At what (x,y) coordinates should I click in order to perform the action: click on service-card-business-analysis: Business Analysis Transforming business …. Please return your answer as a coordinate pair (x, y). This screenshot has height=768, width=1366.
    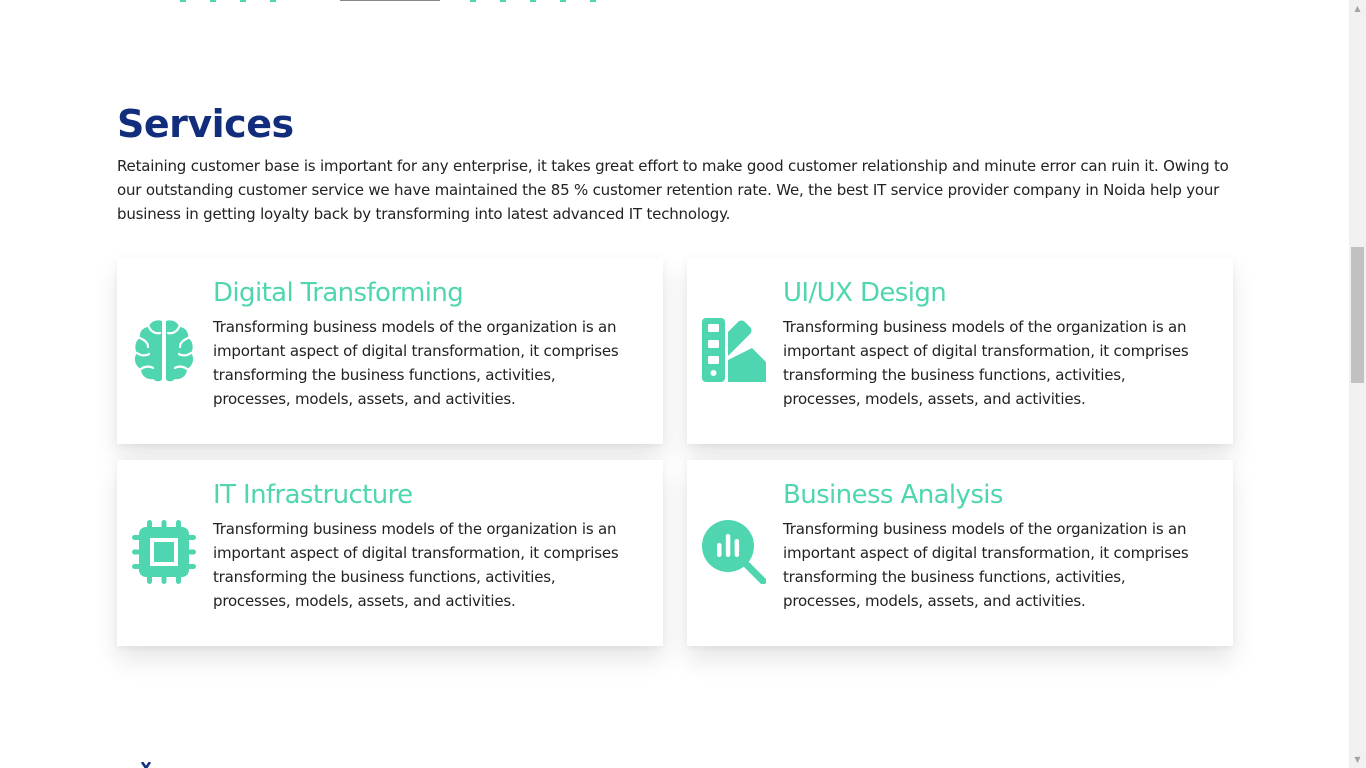
    Looking at the image, I should click on (960, 553).